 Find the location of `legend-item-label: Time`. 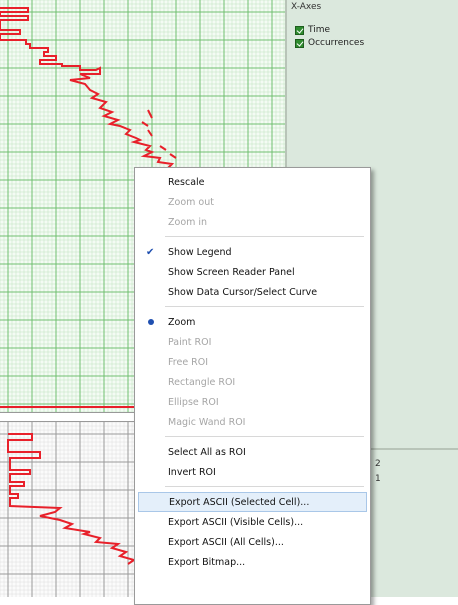

legend-item-label: Time is located at coordinates (319, 30).